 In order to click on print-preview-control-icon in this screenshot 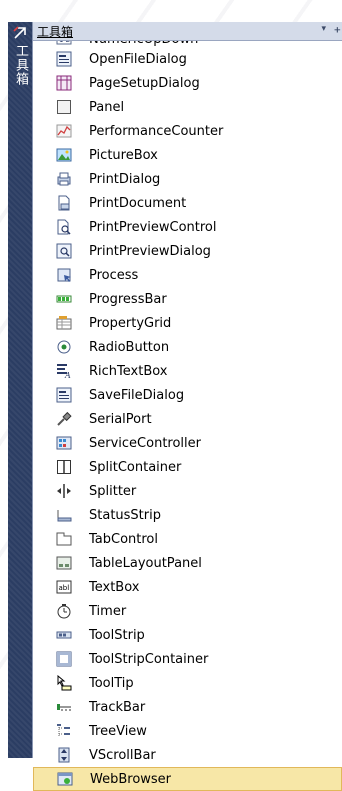, I will do `click(64, 227)`.